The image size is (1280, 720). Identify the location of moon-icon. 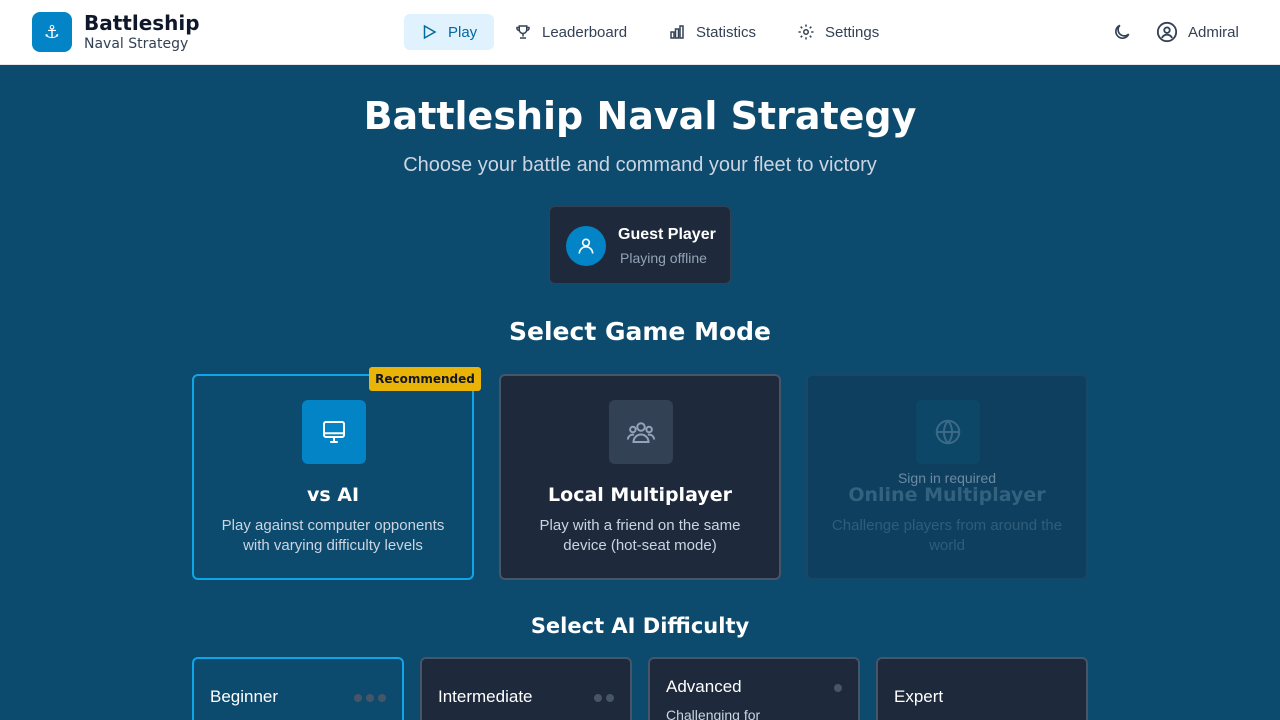
(1122, 32).